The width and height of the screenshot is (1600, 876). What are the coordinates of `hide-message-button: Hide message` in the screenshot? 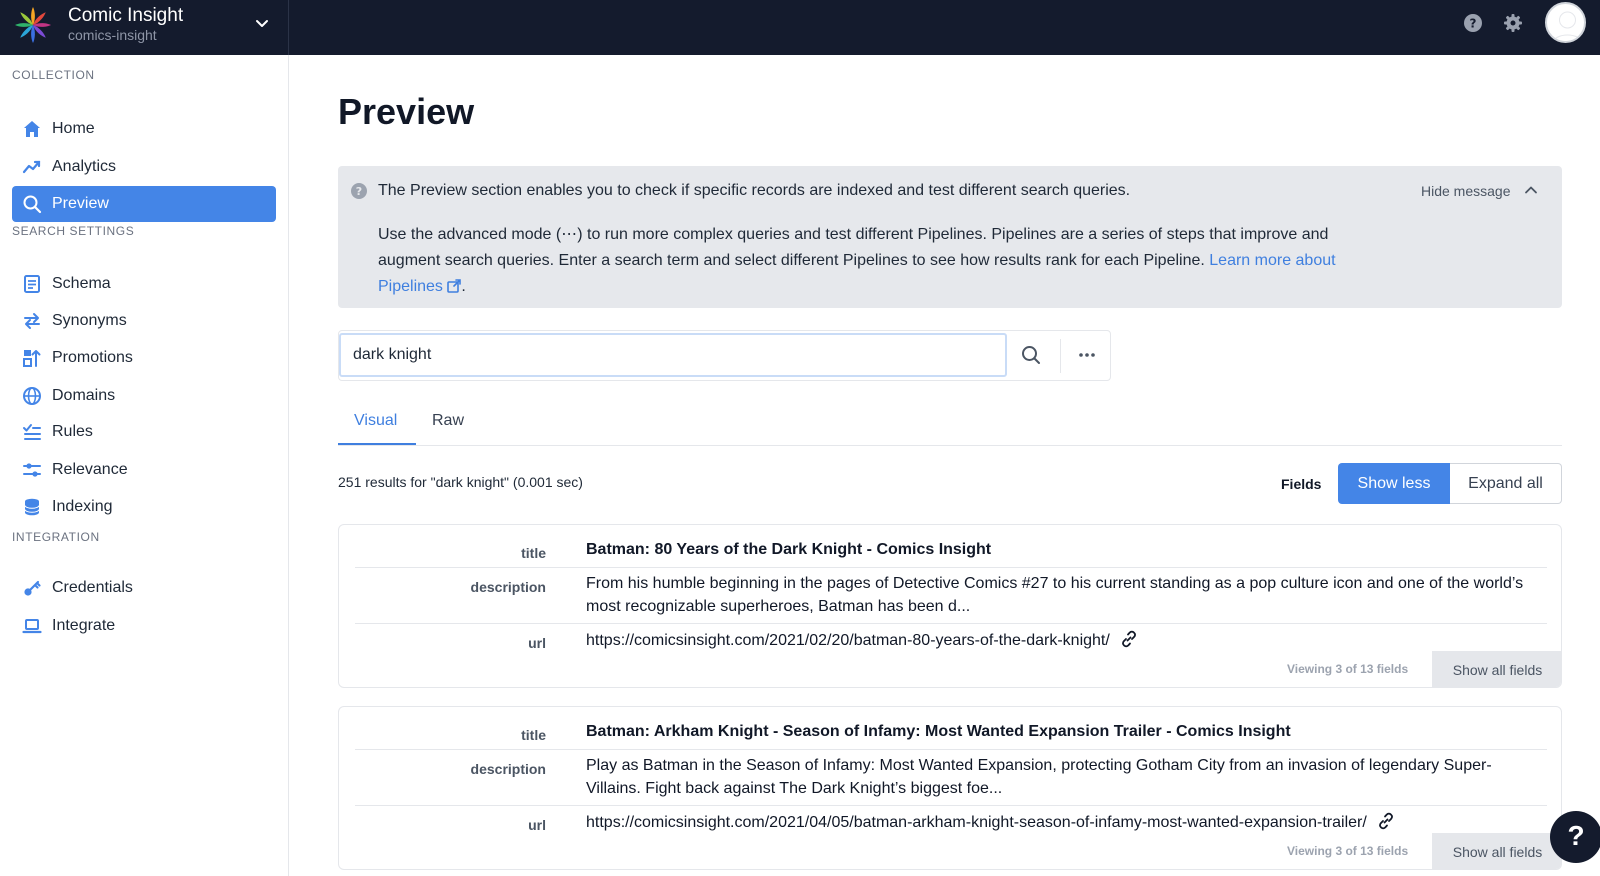 It's located at (1466, 191).